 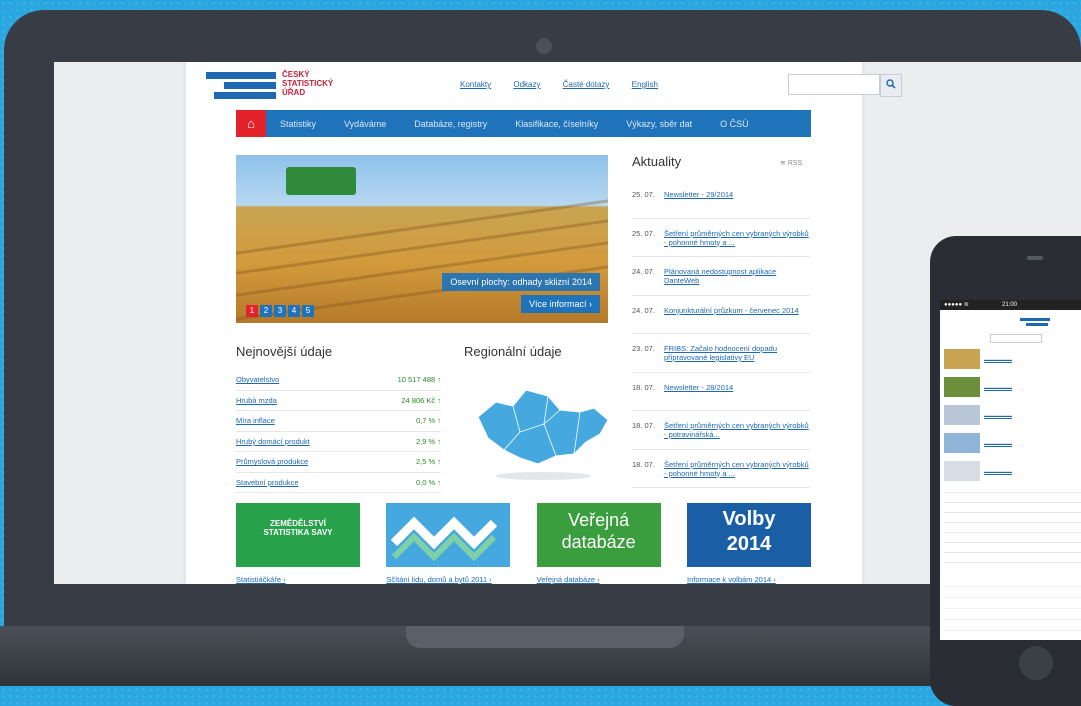 I want to click on table-row: Hrubý domácí produkt 2,9 % ↑, so click(x=338, y=442).